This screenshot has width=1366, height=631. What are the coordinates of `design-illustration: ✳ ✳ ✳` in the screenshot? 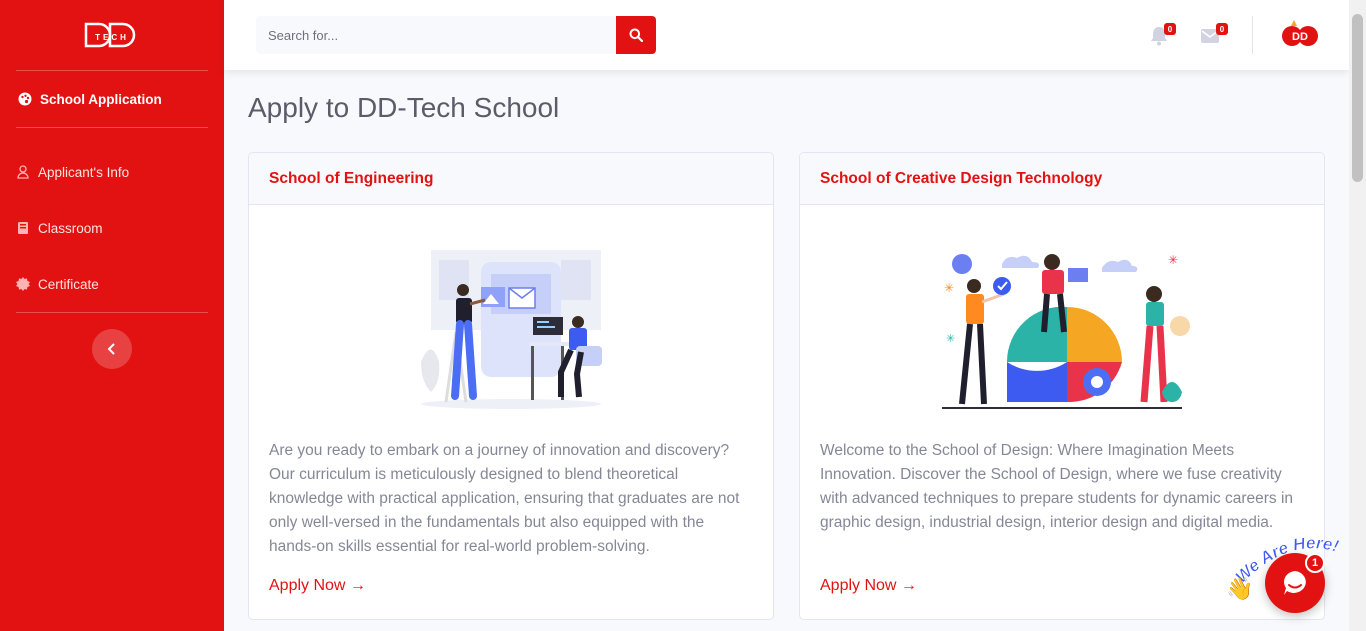 It's located at (1062, 317).